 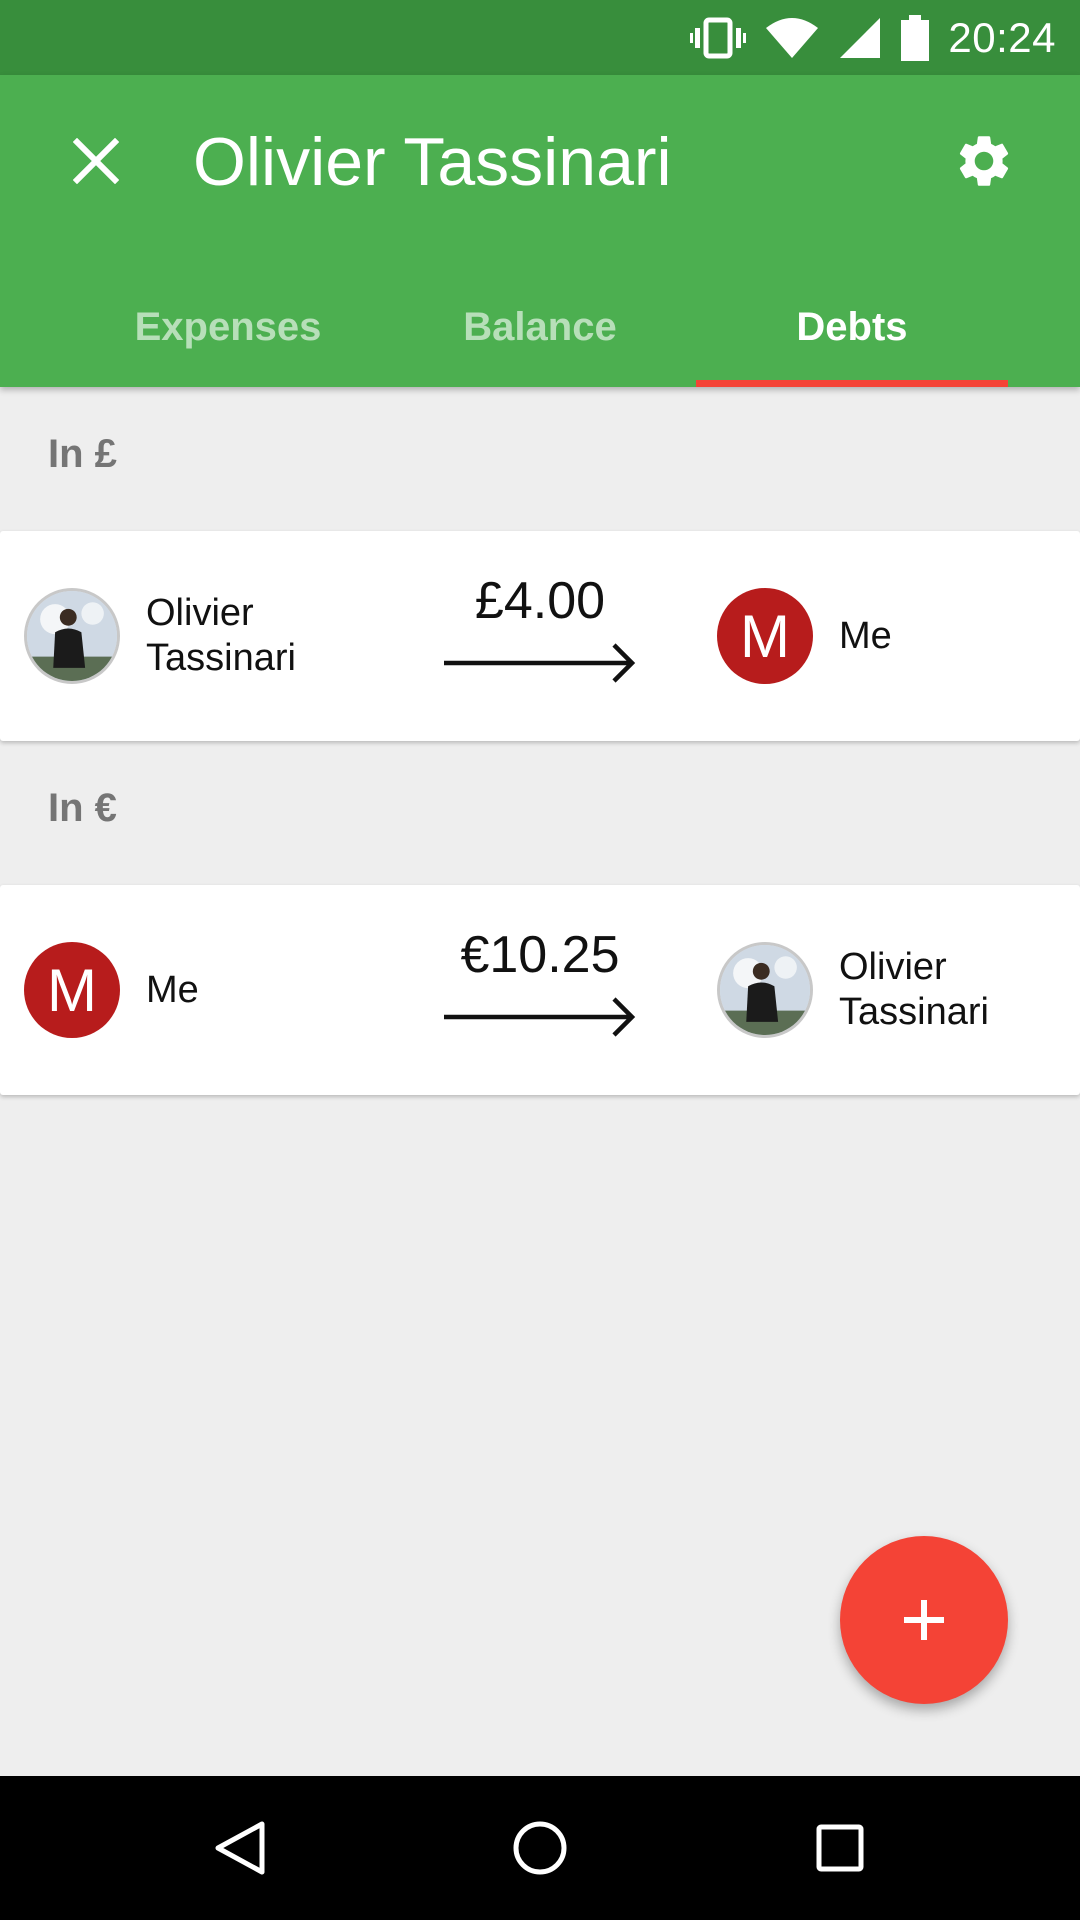 I want to click on debt-card: Olivier Tassinari £4.00 M Me, so click(x=540, y=636).